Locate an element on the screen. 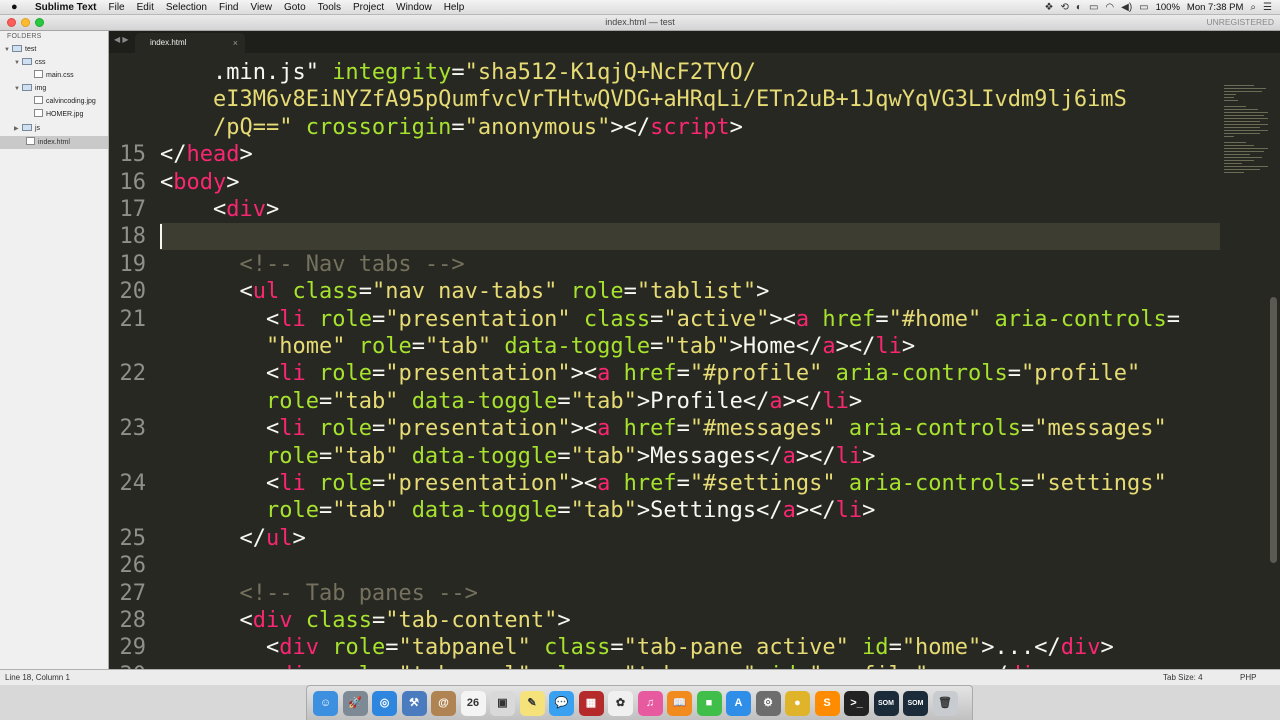 This screenshot has width=1280, height=720. code-line: </ul> is located at coordinates (232, 538).